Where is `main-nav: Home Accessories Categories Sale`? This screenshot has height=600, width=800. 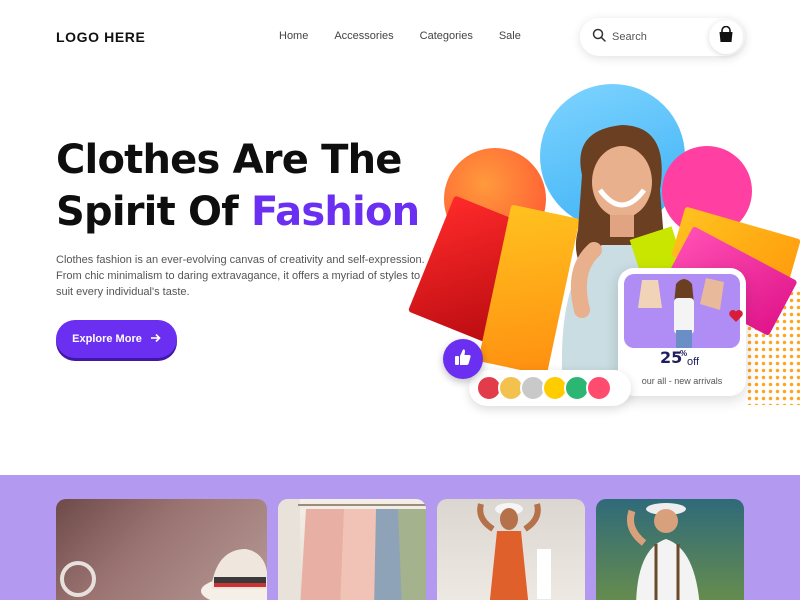 main-nav: Home Accessories Categories Sale is located at coordinates (400, 36).